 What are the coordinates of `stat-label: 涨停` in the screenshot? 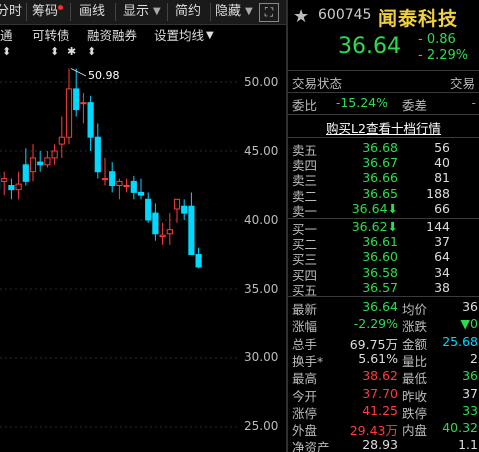 It's located at (305, 413).